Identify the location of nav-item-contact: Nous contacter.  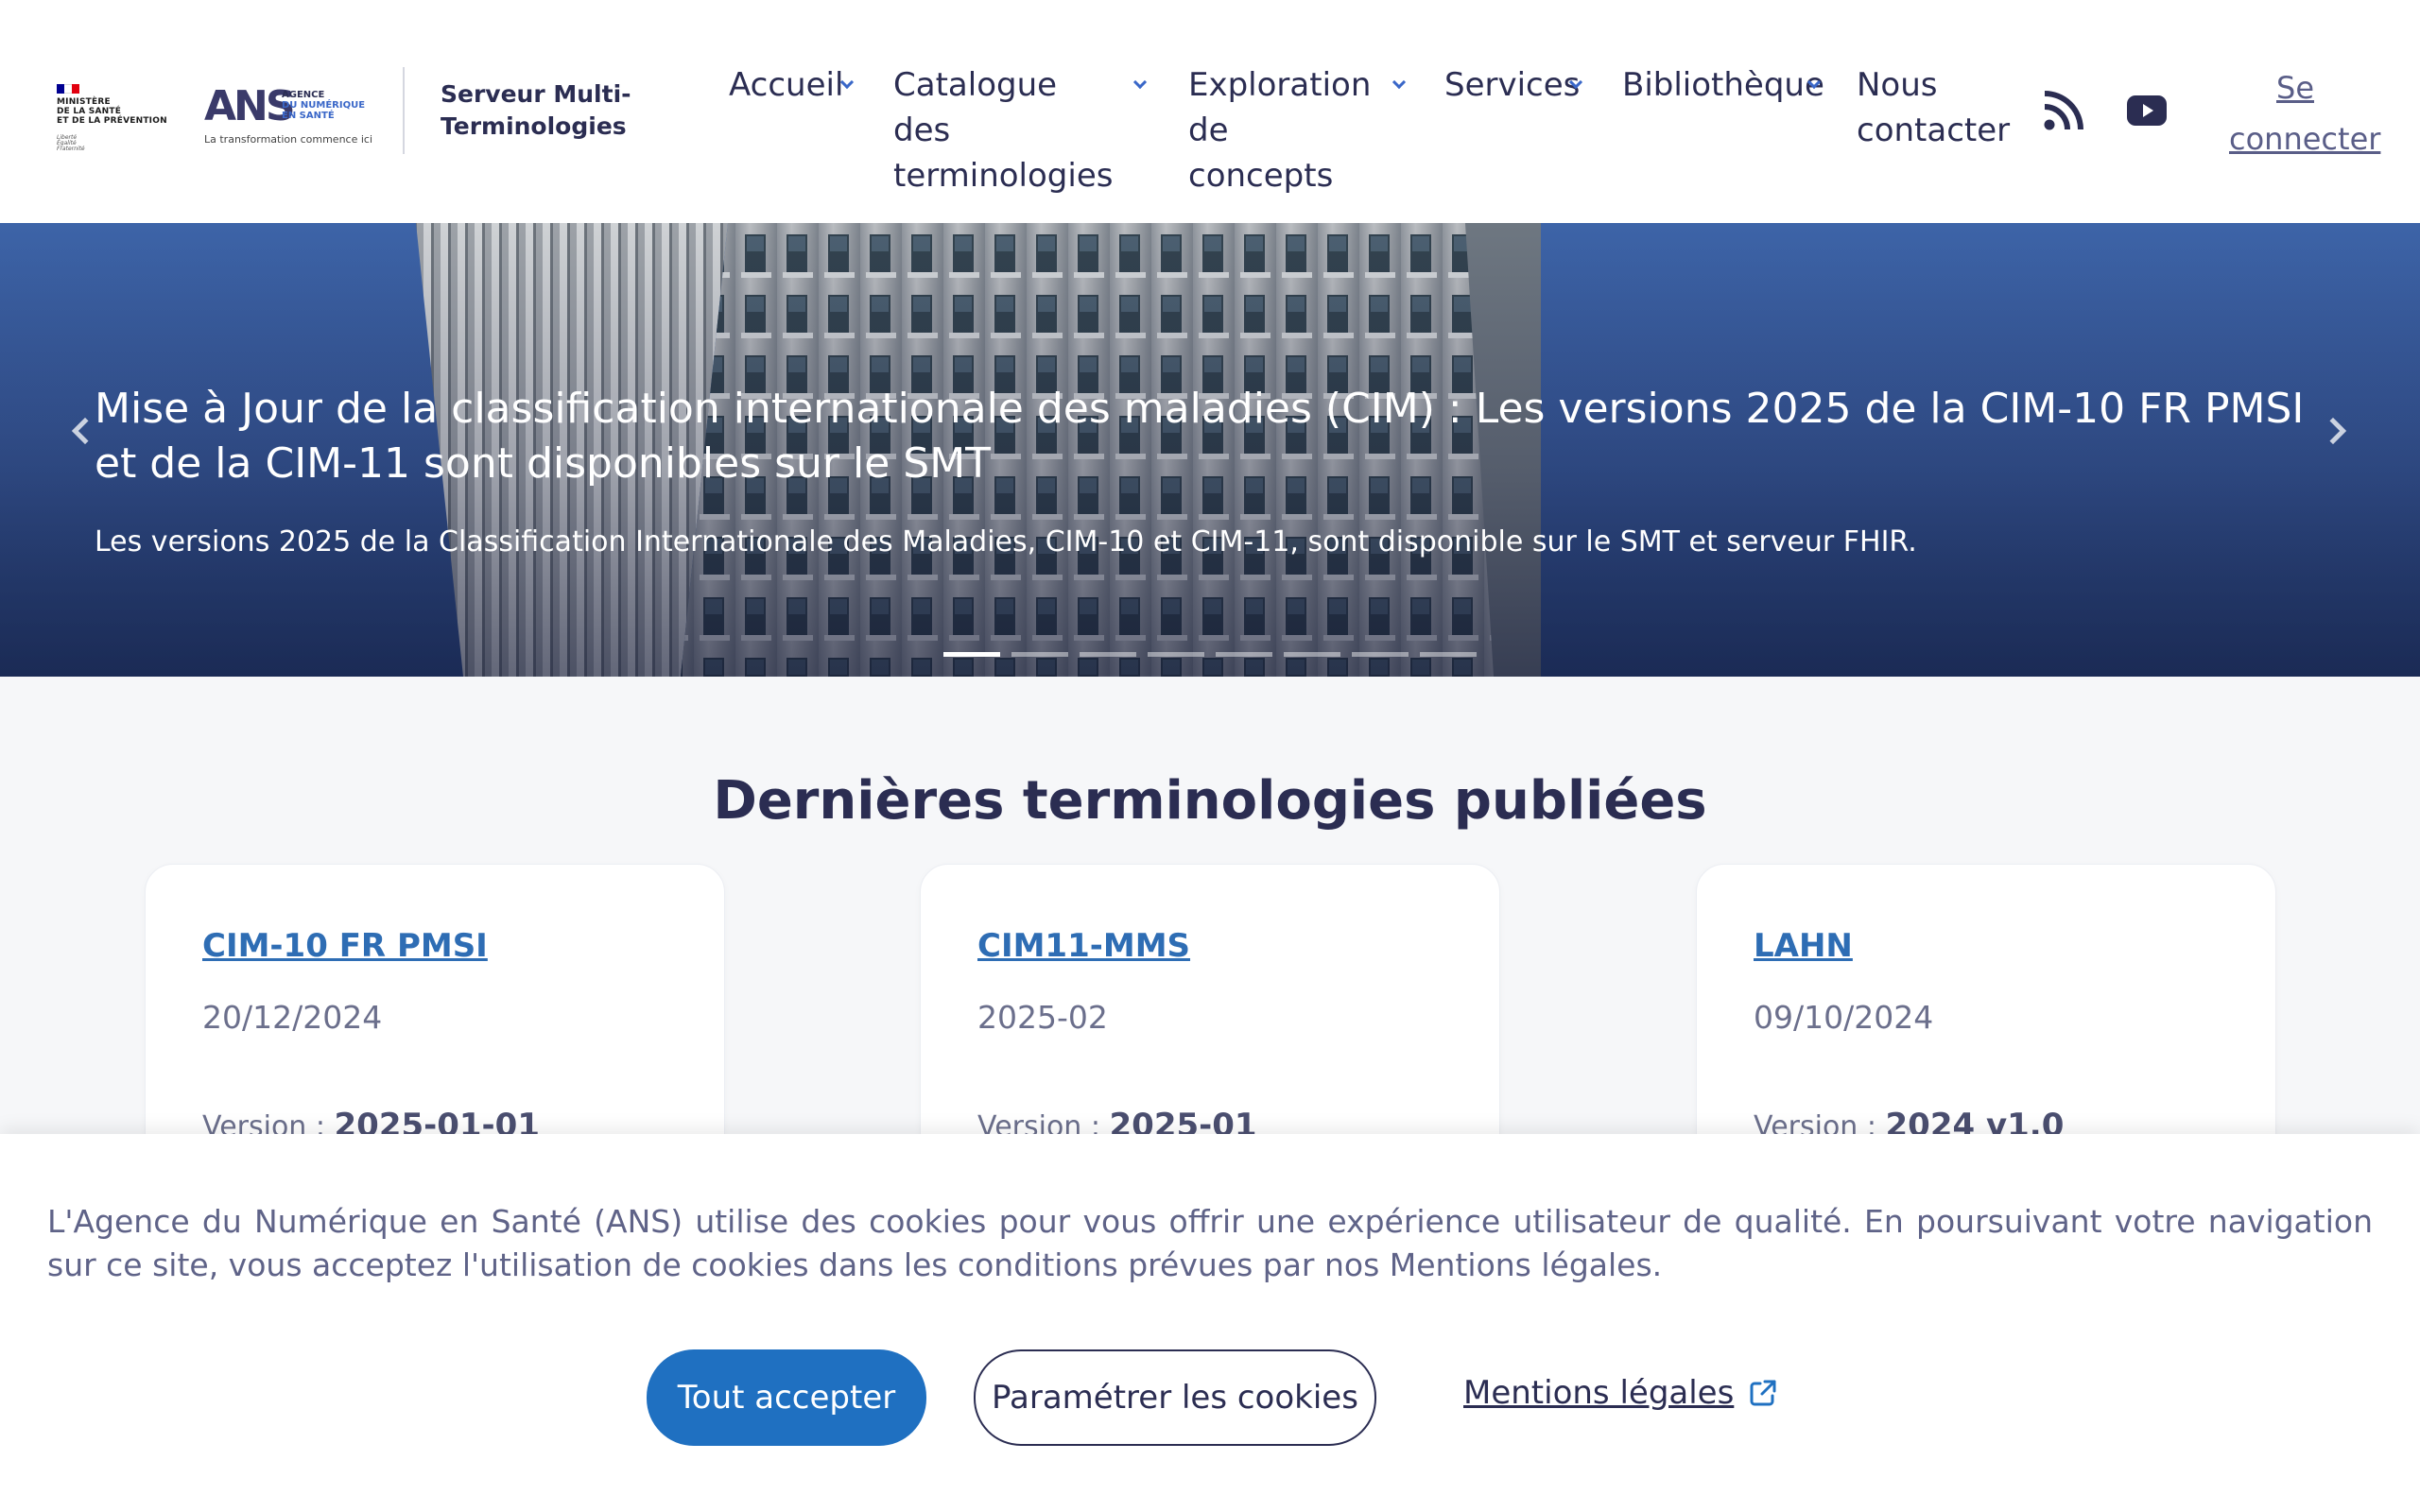
(1933, 107).